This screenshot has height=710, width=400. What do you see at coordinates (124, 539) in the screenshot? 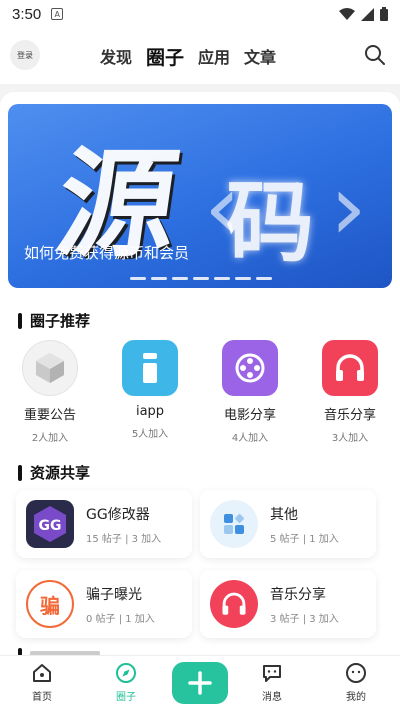
I see `card-stats: 15 帖子 | 3 加入` at bounding box center [124, 539].